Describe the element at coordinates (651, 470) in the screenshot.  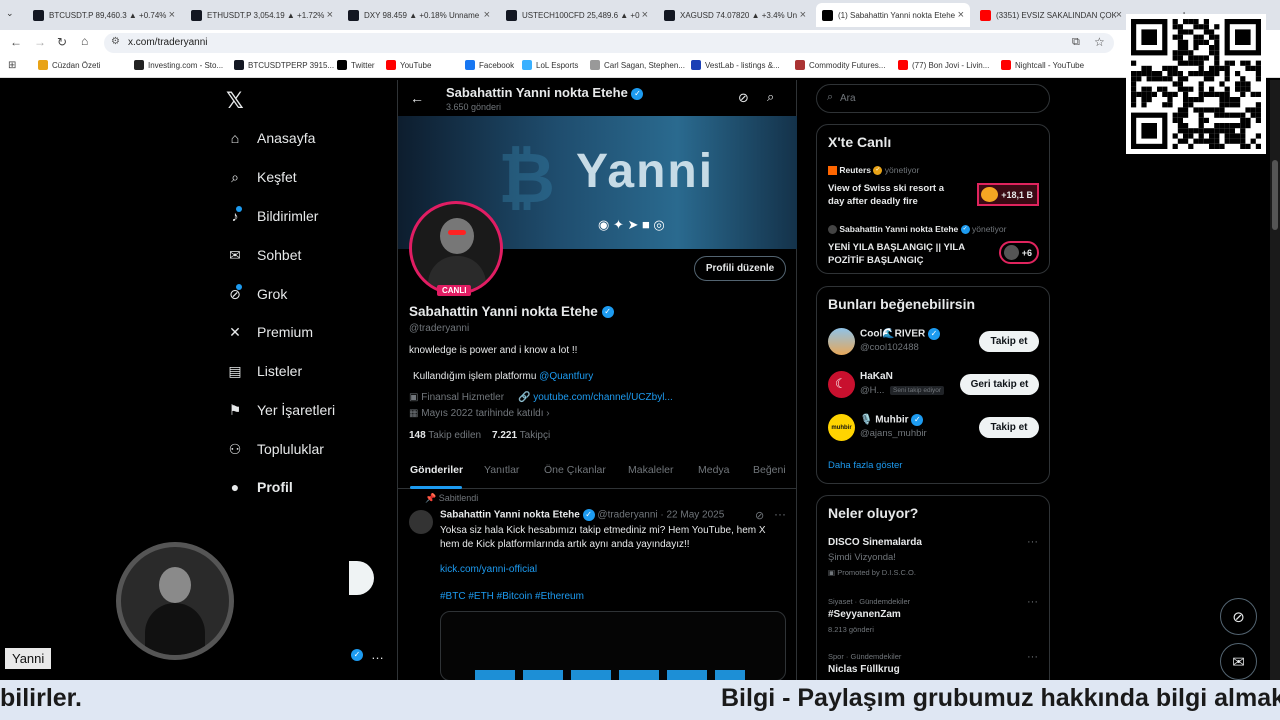
I see `profile-tab: Makaleler` at that location.